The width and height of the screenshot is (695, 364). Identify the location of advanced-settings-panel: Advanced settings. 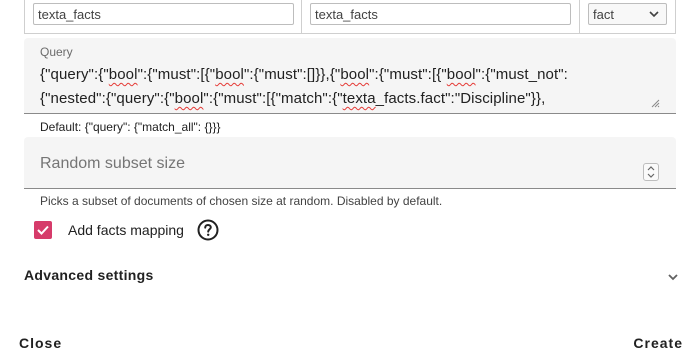
(352, 276).